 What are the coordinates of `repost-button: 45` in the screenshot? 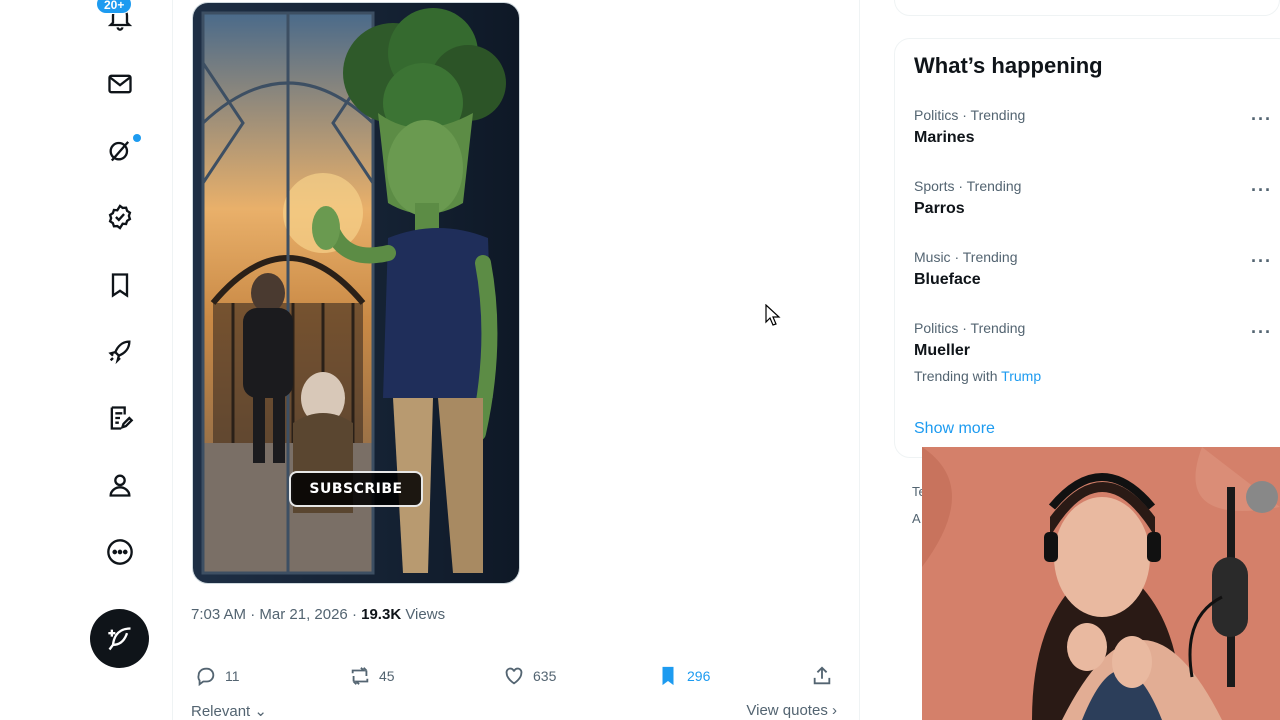 It's located at (372, 676).